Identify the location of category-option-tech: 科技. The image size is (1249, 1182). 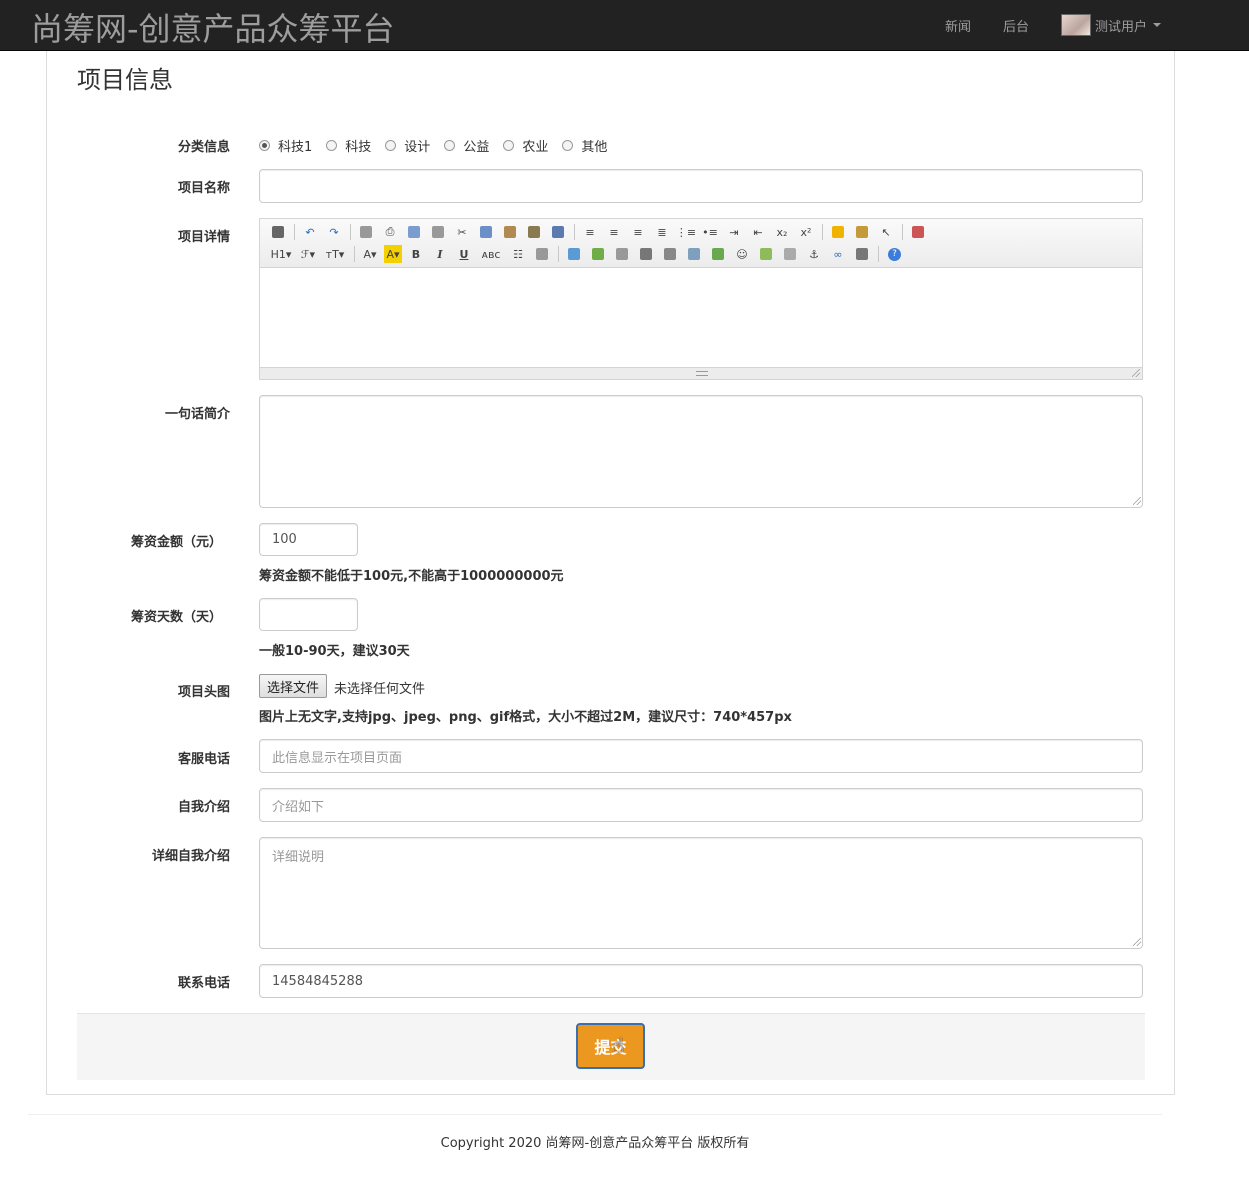
(348, 145).